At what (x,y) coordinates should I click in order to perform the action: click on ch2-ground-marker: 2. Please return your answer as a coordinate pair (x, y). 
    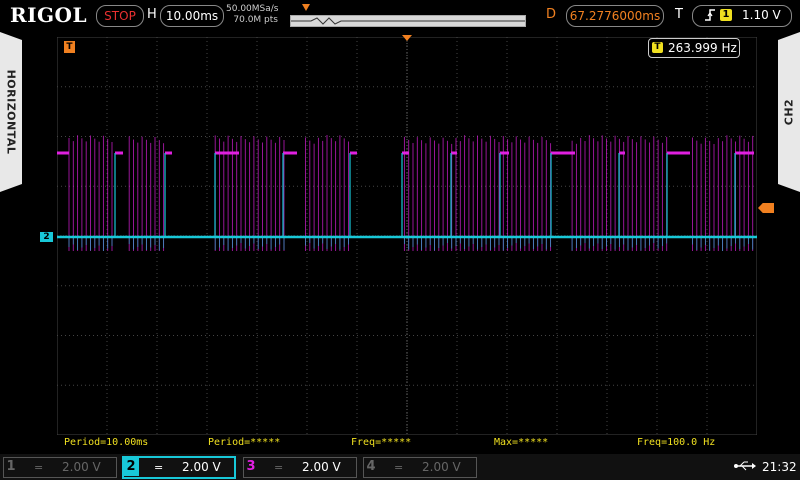
    Looking at the image, I should click on (46, 237).